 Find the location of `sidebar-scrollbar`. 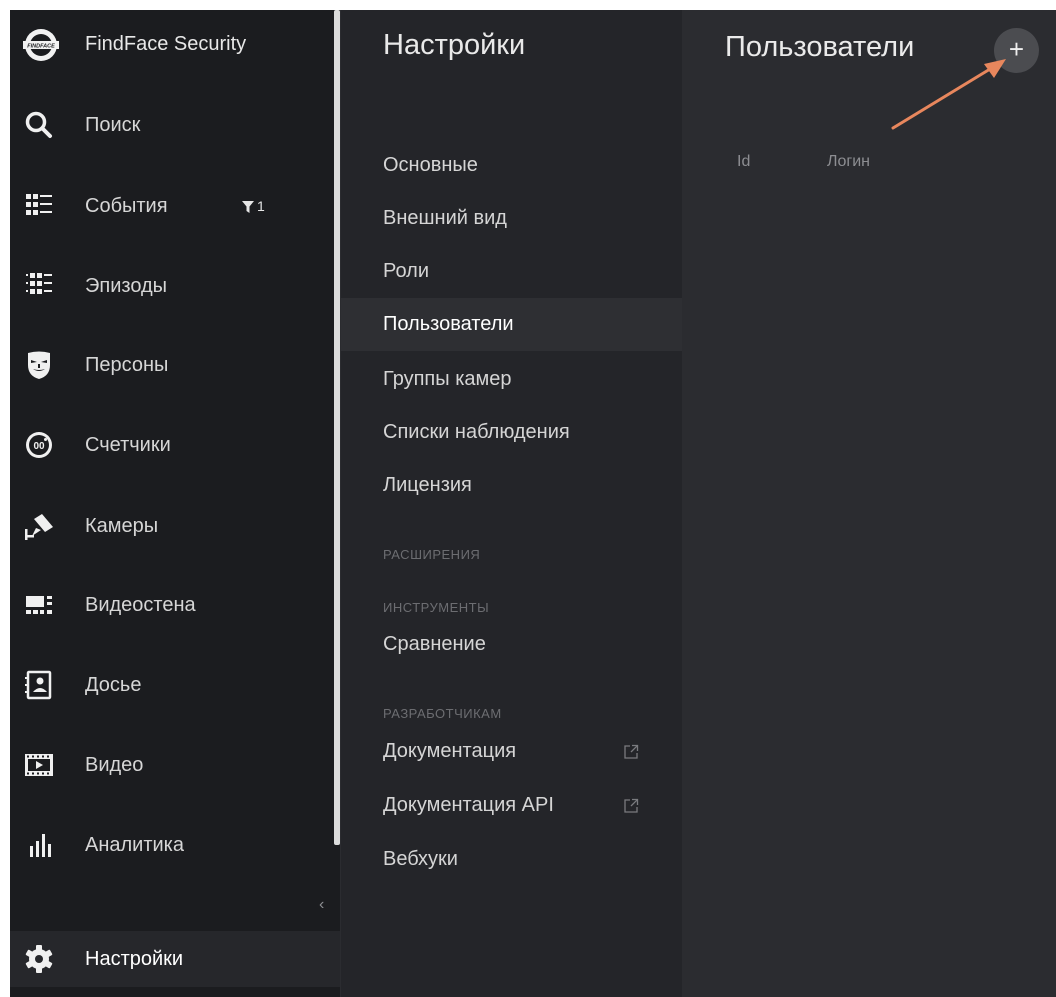

sidebar-scrollbar is located at coordinates (337, 427).